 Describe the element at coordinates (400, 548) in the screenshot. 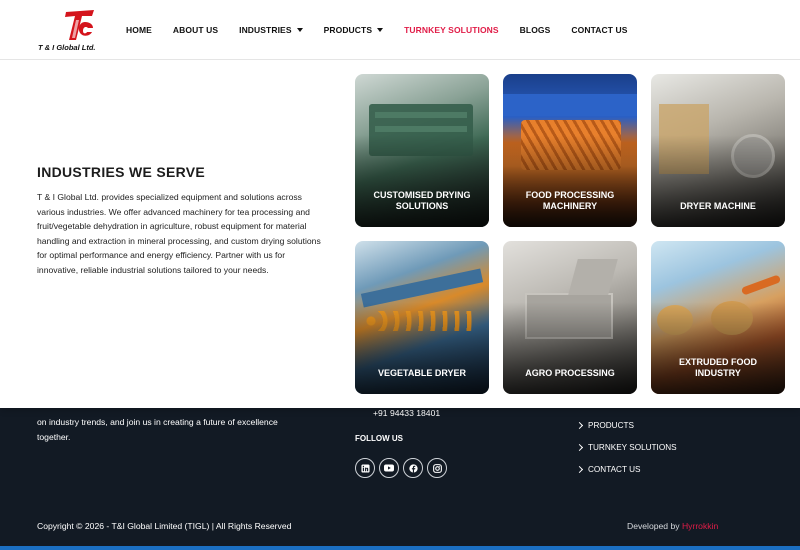

I see `bottom-accent-bar` at that location.